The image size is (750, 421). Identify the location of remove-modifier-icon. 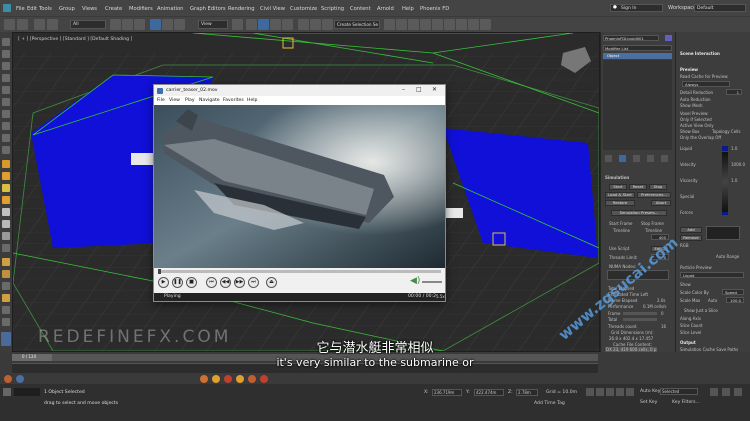
(650, 158).